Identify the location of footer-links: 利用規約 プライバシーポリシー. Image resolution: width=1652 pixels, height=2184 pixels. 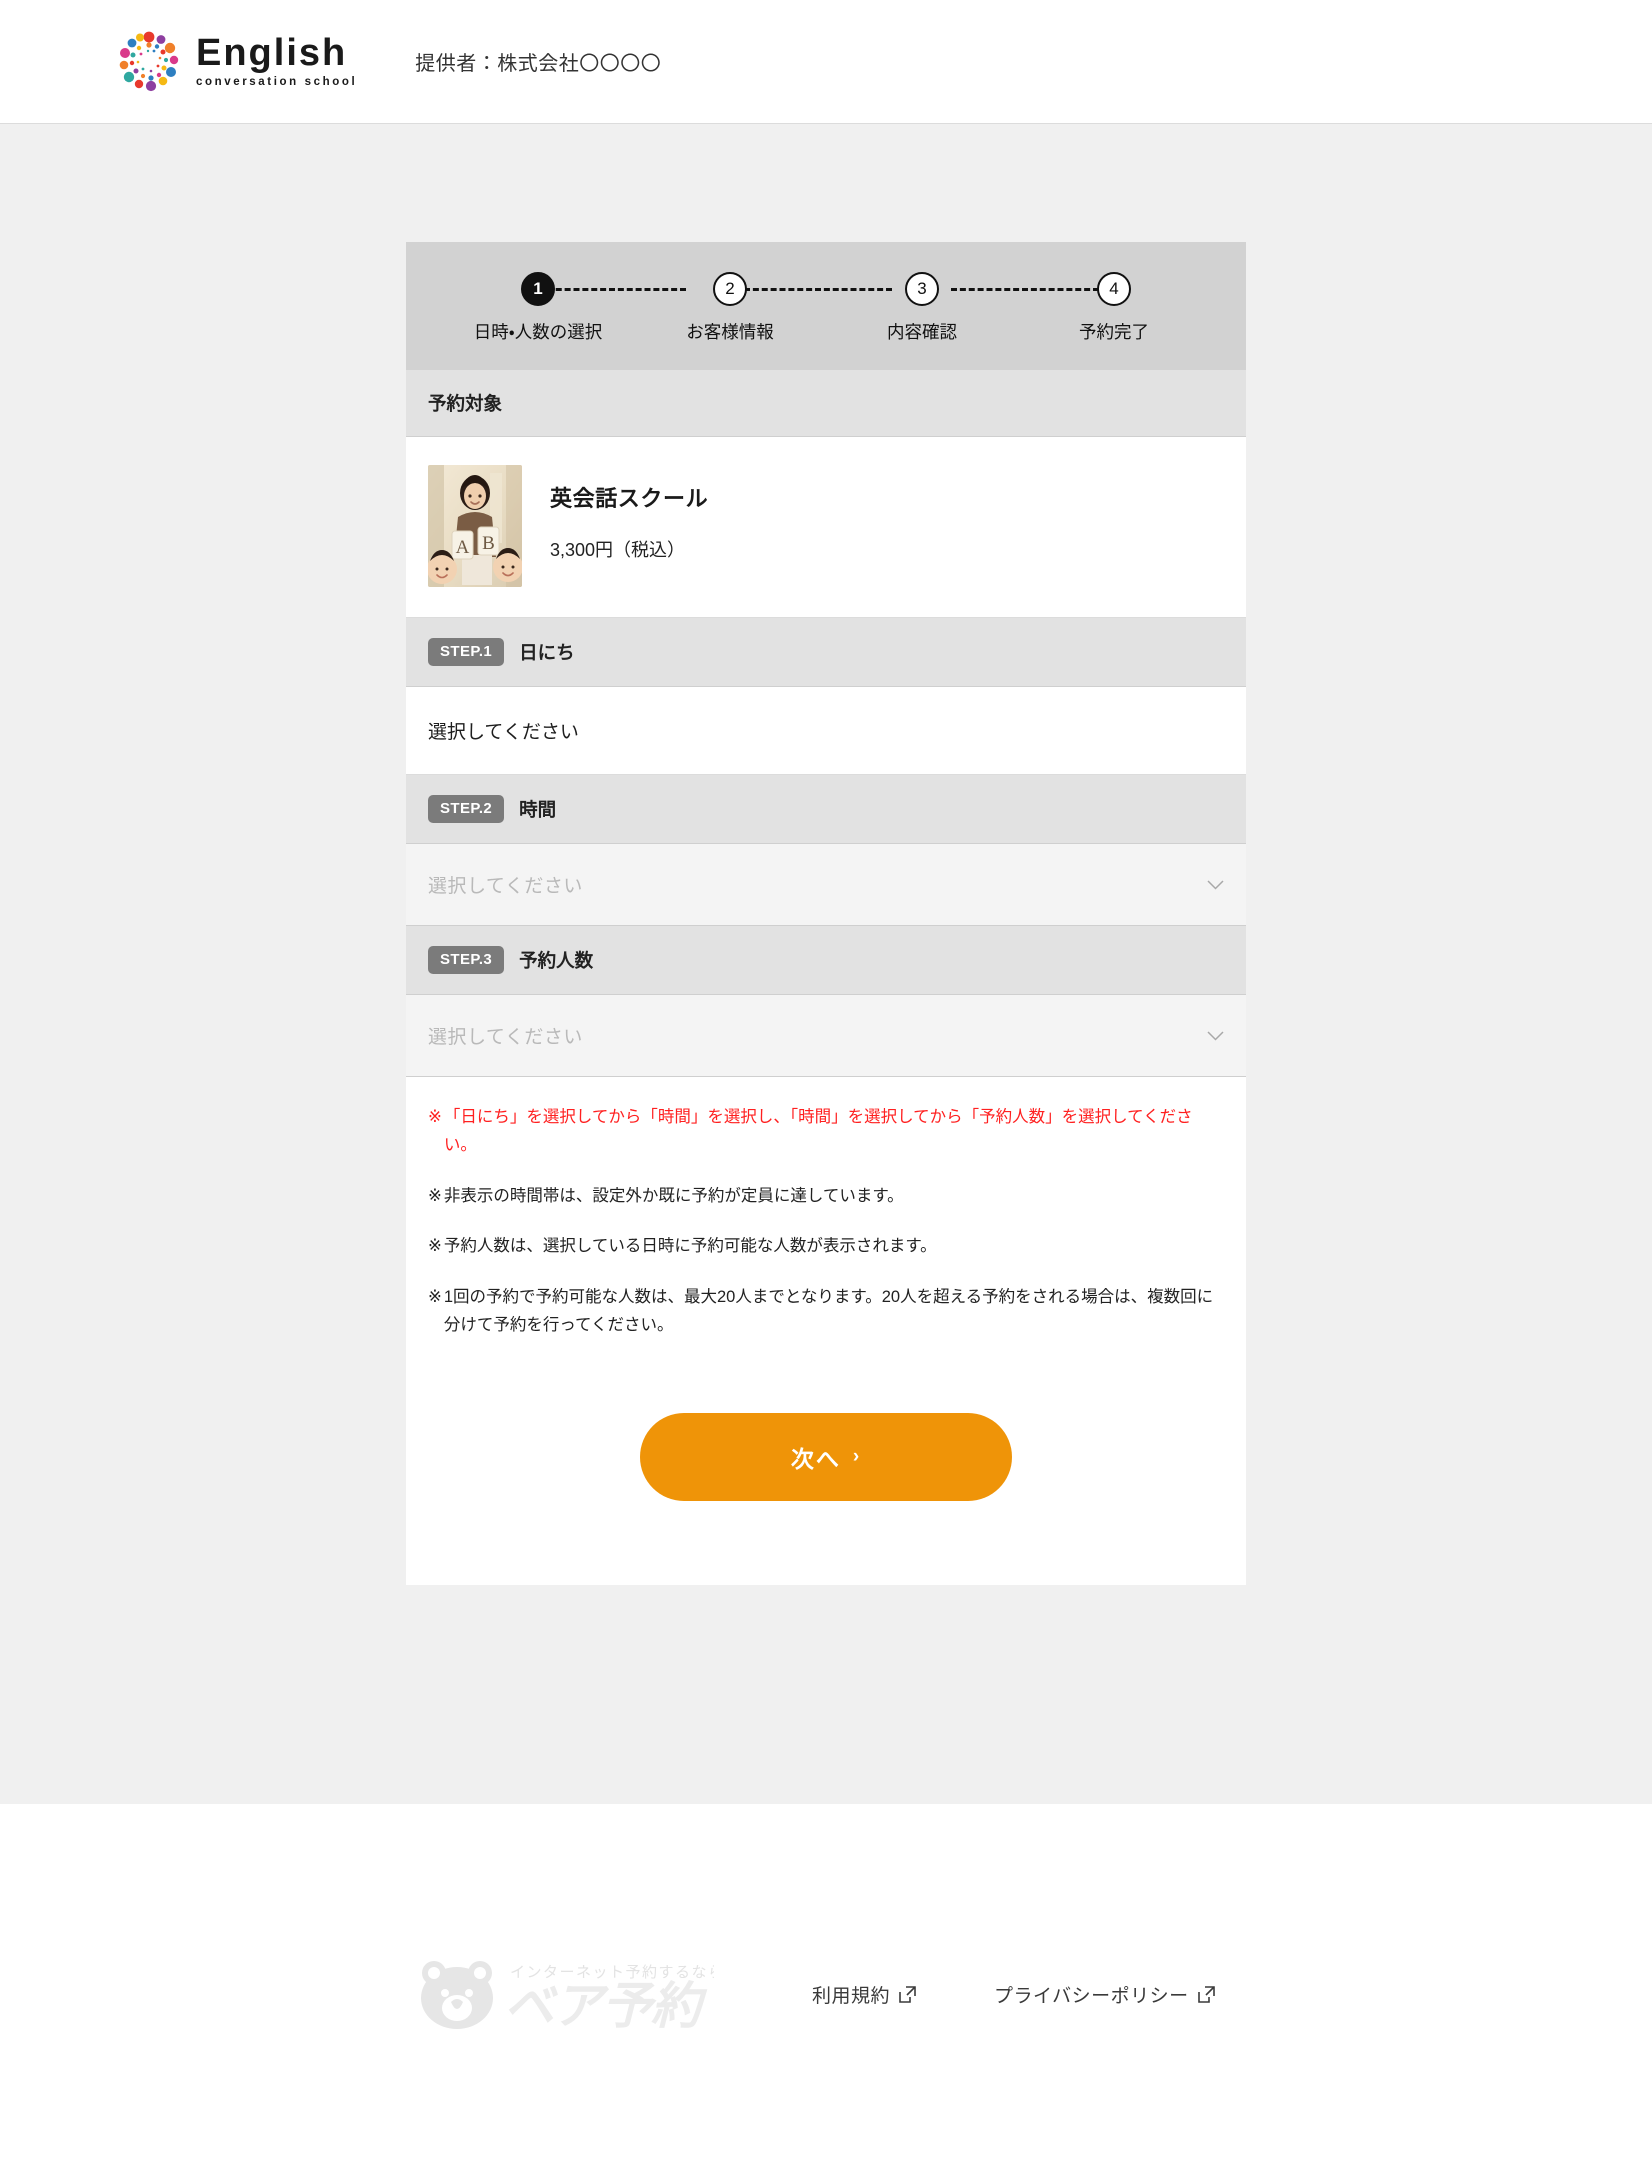
(1013, 1994).